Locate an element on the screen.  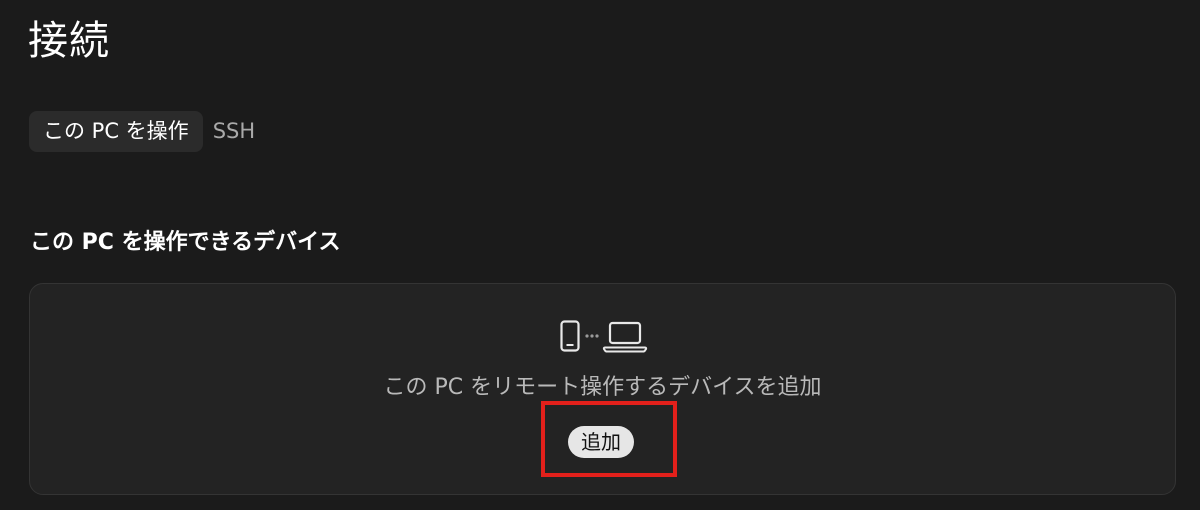
add-device-message: この PC をリモート操作するデバイスを追加 is located at coordinates (602, 387).